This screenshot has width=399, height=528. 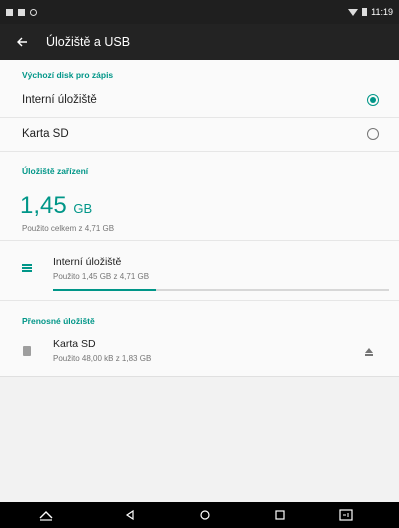 I want to click on status-notification-icons, so click(x=21, y=12).